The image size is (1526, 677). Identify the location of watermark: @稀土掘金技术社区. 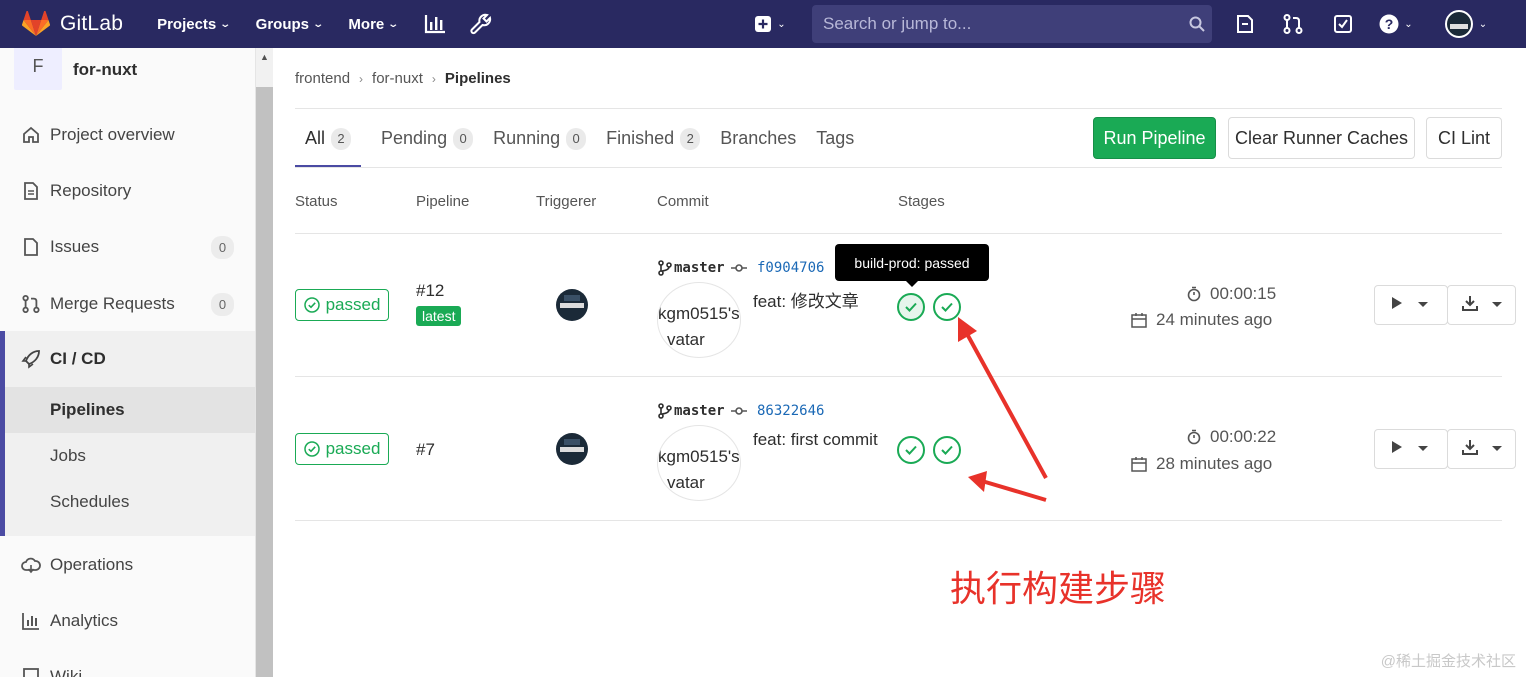
(1448, 661).